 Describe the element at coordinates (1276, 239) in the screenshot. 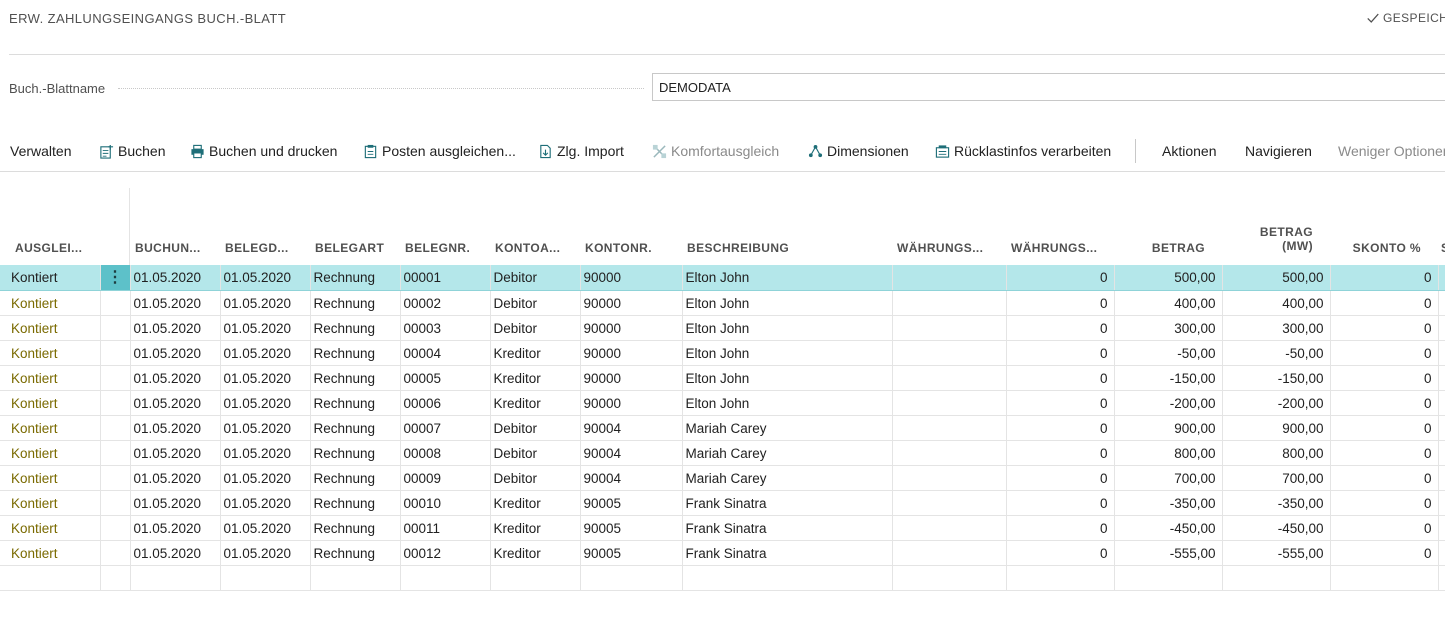

I see `col-header-amount-lcy: BETRAG (MW)` at that location.